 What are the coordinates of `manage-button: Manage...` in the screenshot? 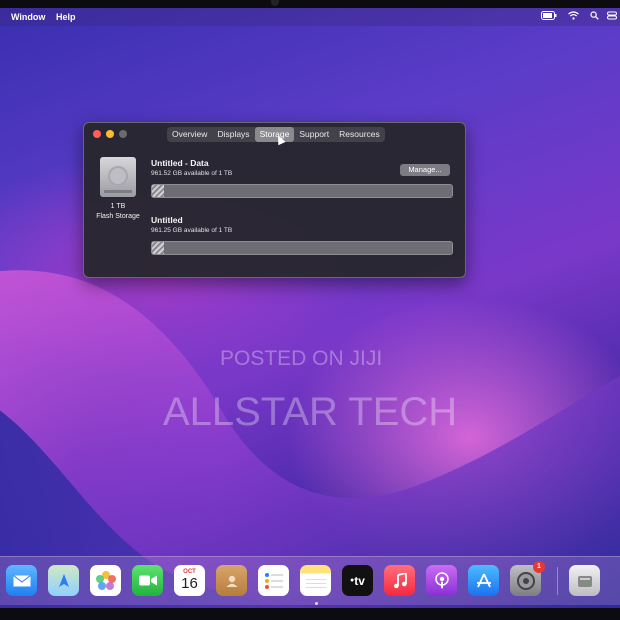 It's located at (425, 170).